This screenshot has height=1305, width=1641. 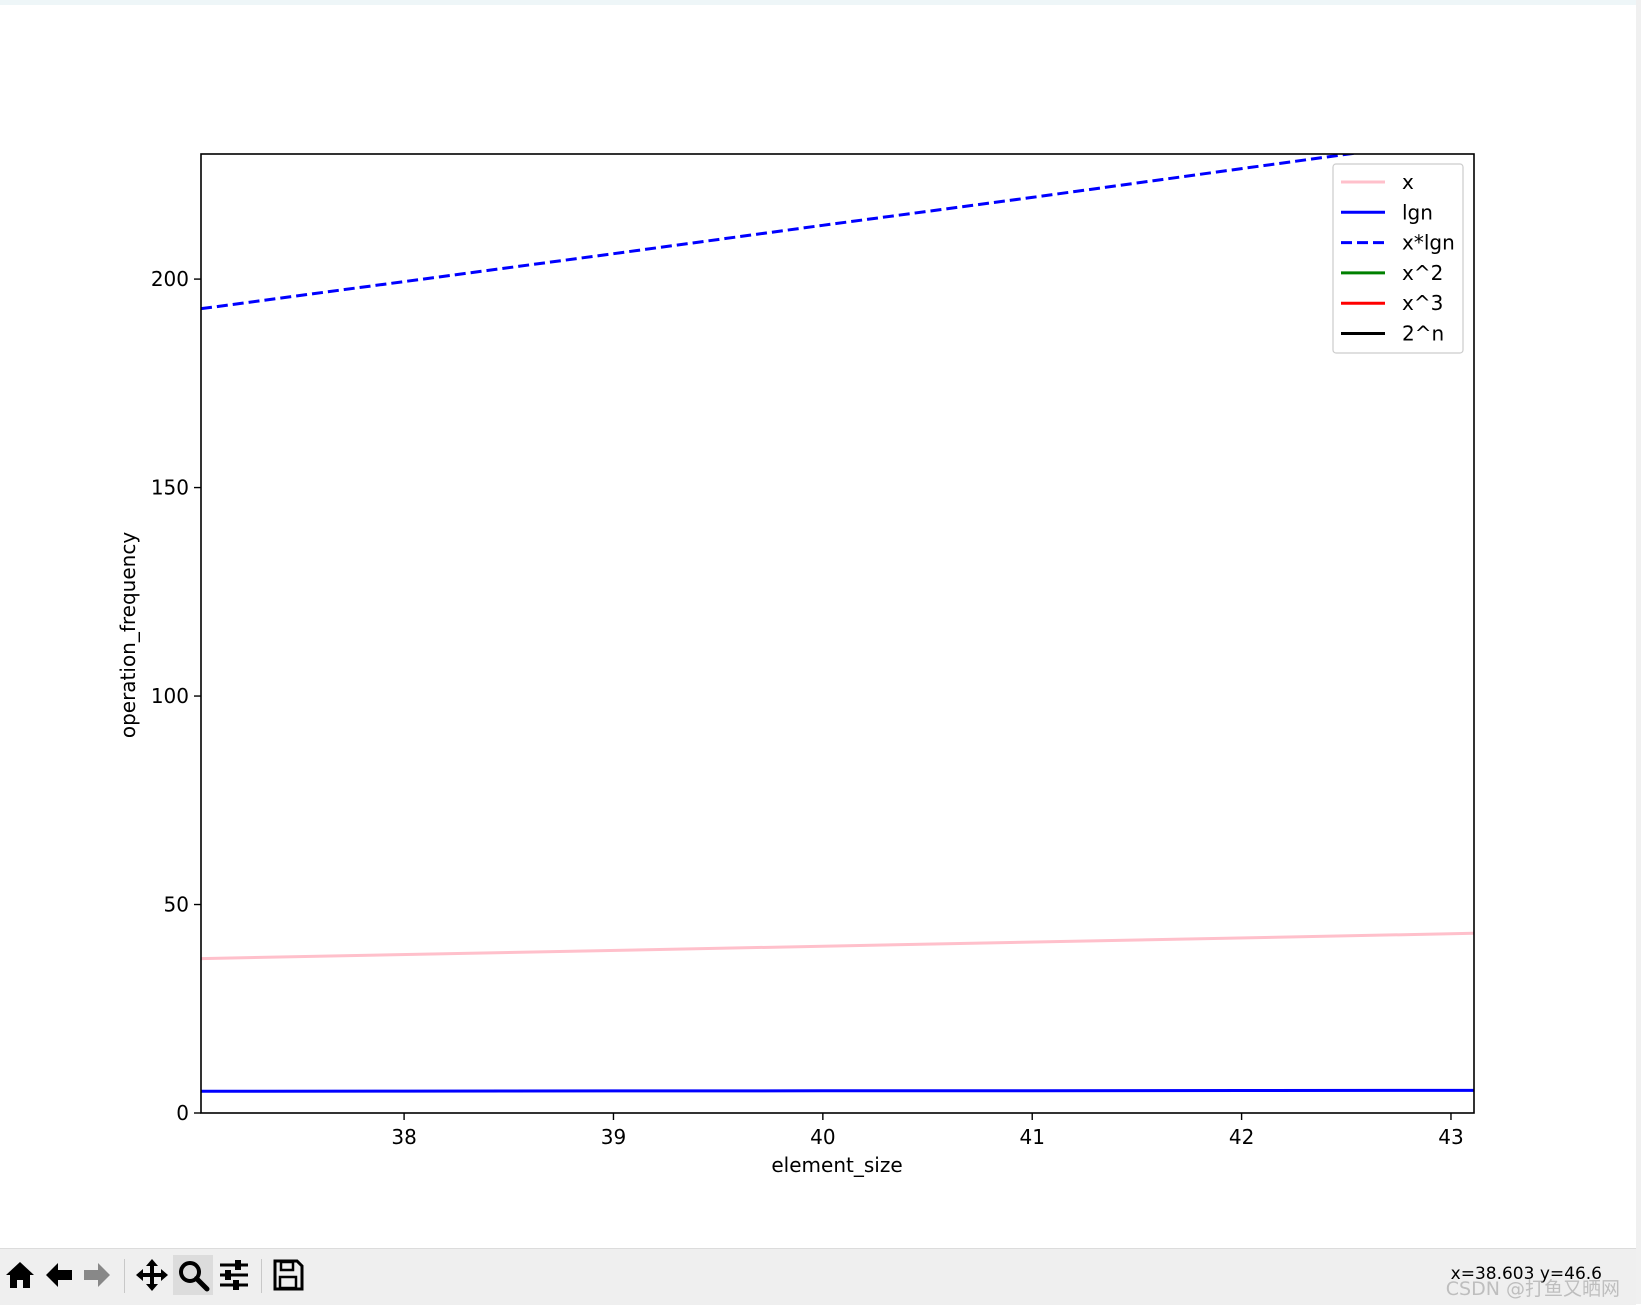 What do you see at coordinates (836, 1165) in the screenshot?
I see `x-axis-label: element_size` at bounding box center [836, 1165].